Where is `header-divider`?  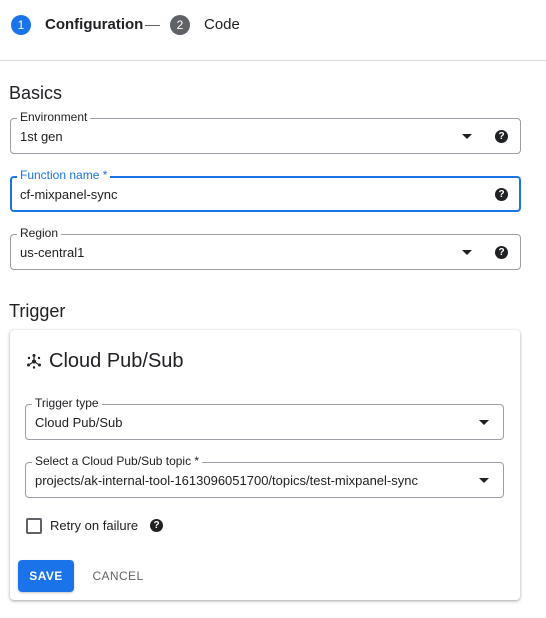
header-divider is located at coordinates (273, 60).